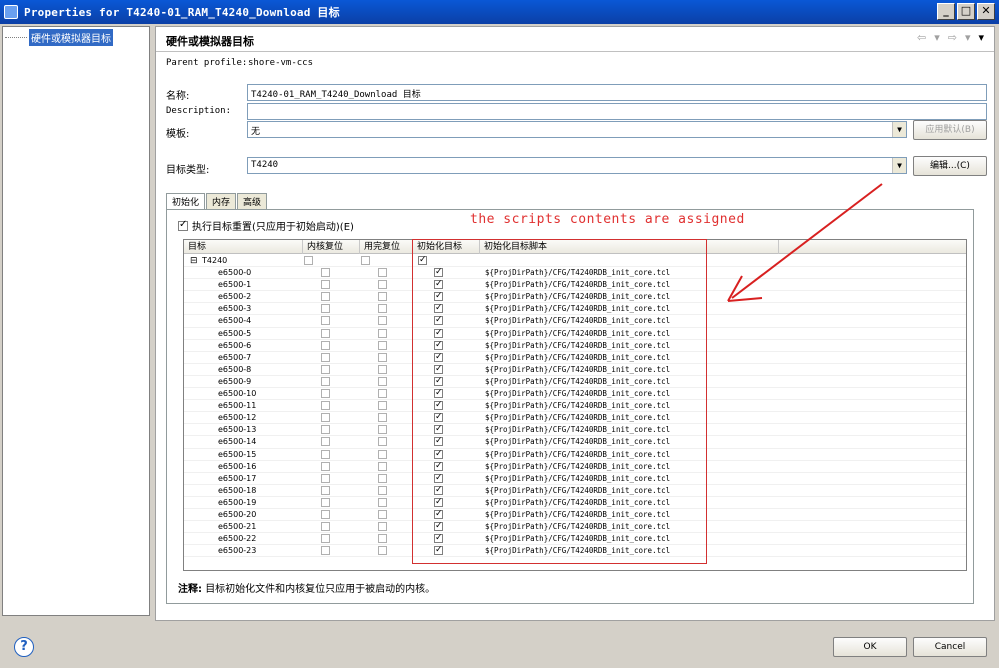 The image size is (999, 668). What do you see at coordinates (59, 37) in the screenshot?
I see `tree-item-hw-target: 硬件或模拟器目标` at bounding box center [59, 37].